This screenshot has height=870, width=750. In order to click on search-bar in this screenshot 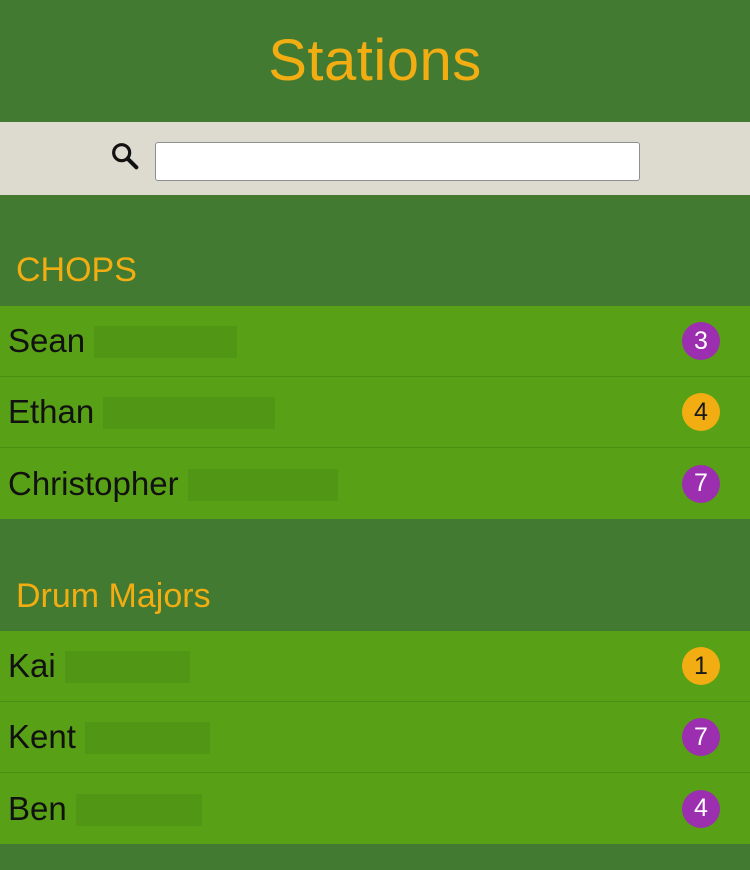, I will do `click(375, 158)`.